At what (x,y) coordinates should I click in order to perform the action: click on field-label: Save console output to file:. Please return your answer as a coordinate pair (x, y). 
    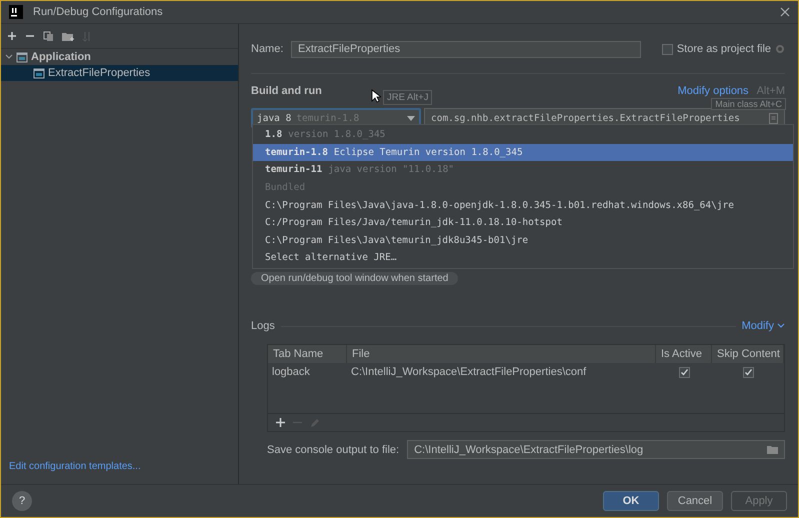
    Looking at the image, I should click on (333, 450).